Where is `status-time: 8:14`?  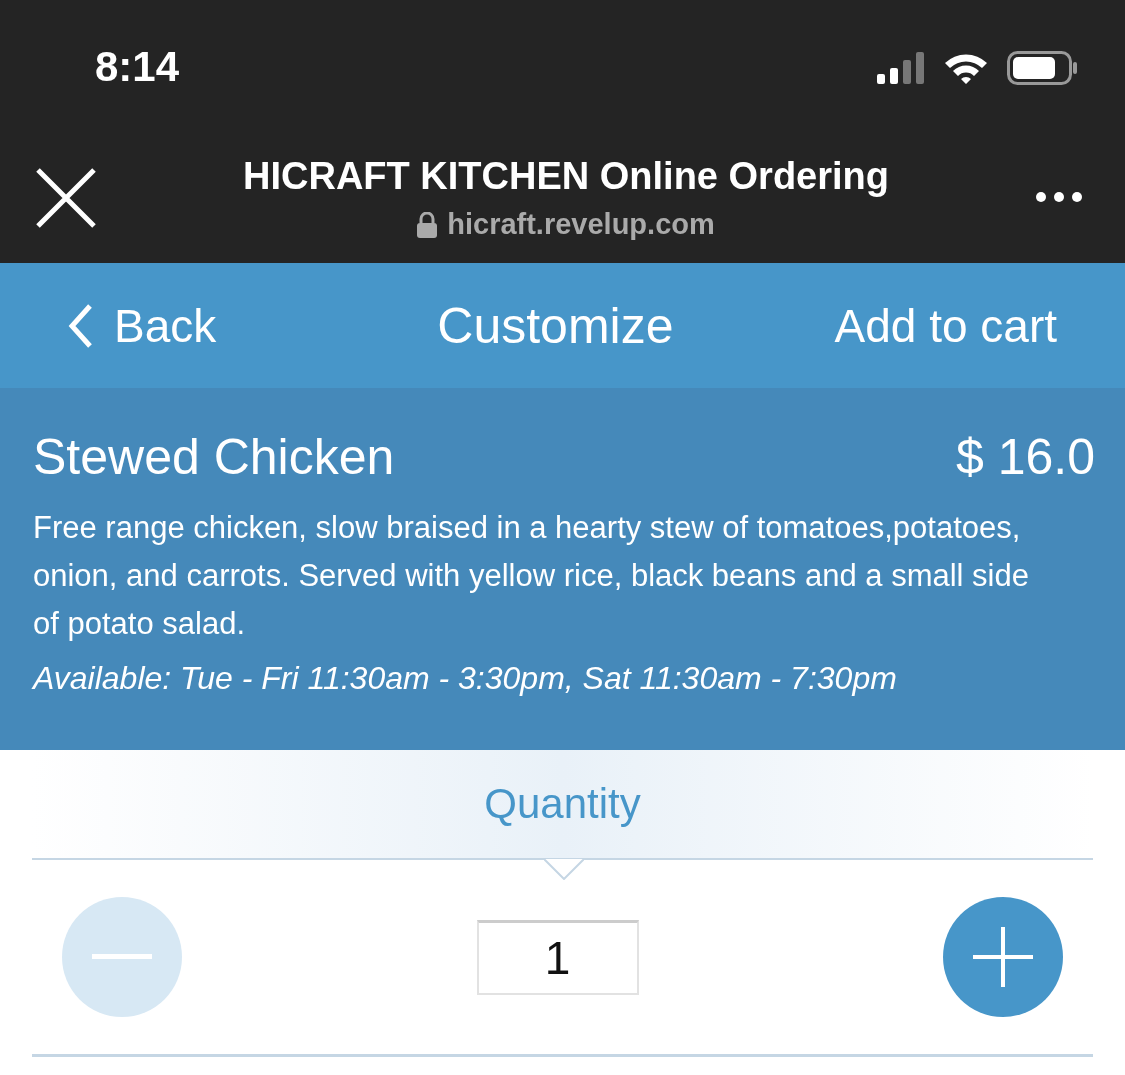 status-time: 8:14 is located at coordinates (137, 66).